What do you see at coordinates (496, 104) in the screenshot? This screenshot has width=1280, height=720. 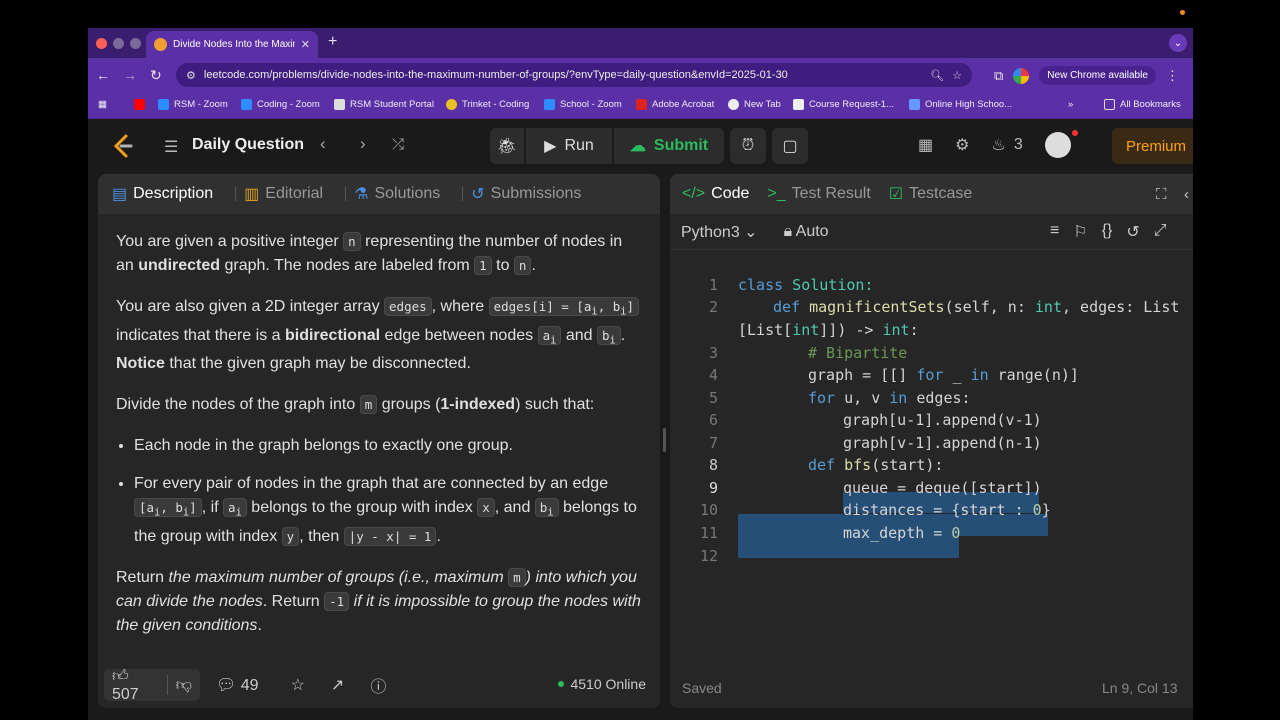 I see `bookmark-label: Trinket - Coding` at bounding box center [496, 104].